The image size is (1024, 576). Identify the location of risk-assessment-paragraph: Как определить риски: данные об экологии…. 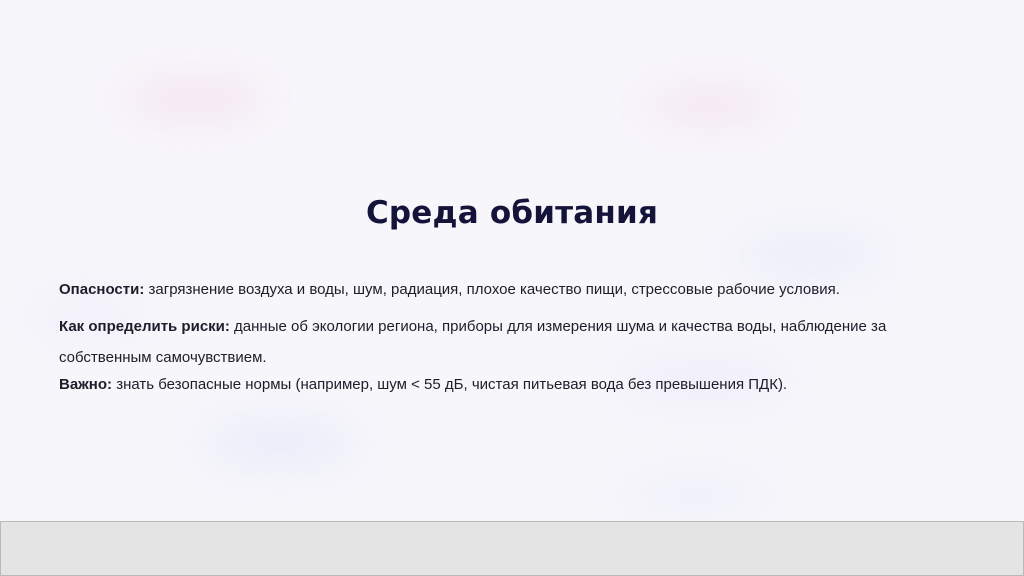
(509, 342).